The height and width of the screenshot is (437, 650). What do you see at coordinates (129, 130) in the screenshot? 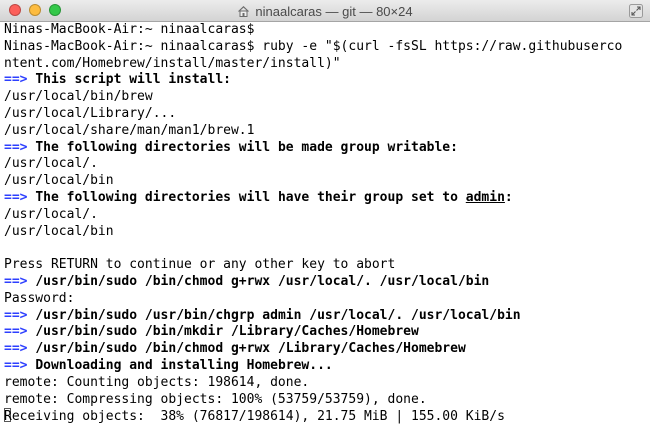
I see `line-text: /usr/local/share/man/man1/brew.1` at bounding box center [129, 130].